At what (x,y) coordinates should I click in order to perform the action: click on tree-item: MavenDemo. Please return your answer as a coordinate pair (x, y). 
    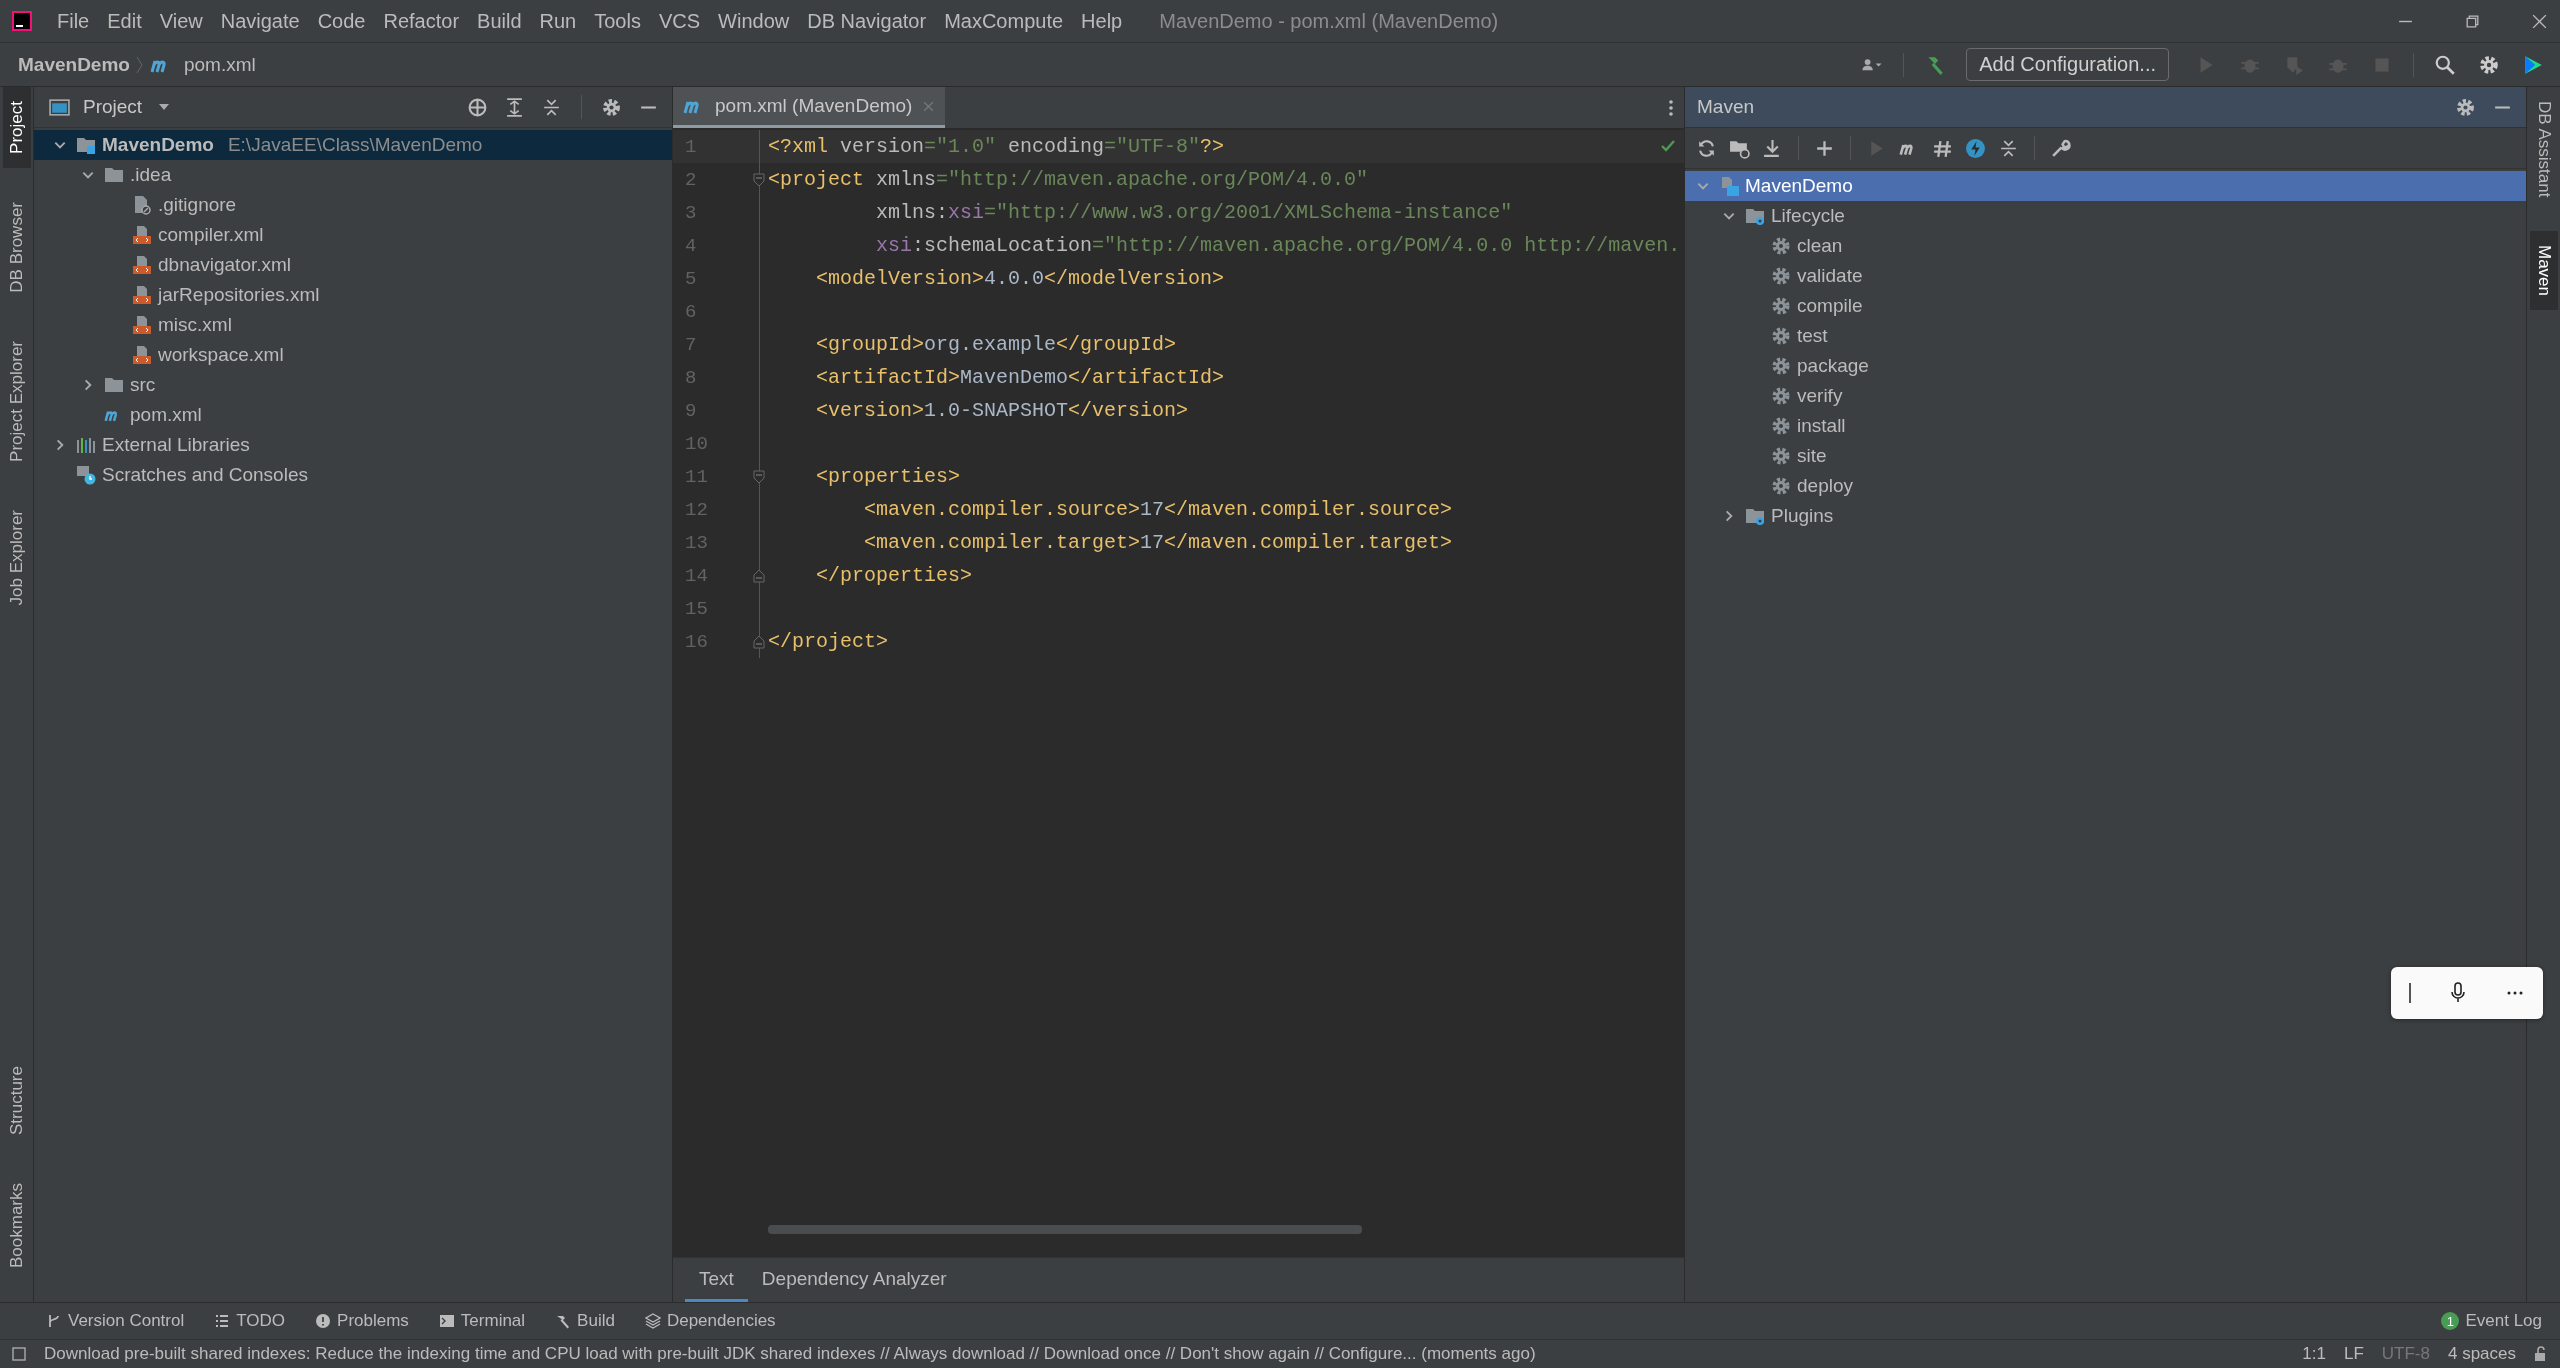
    Looking at the image, I should click on (2105, 186).